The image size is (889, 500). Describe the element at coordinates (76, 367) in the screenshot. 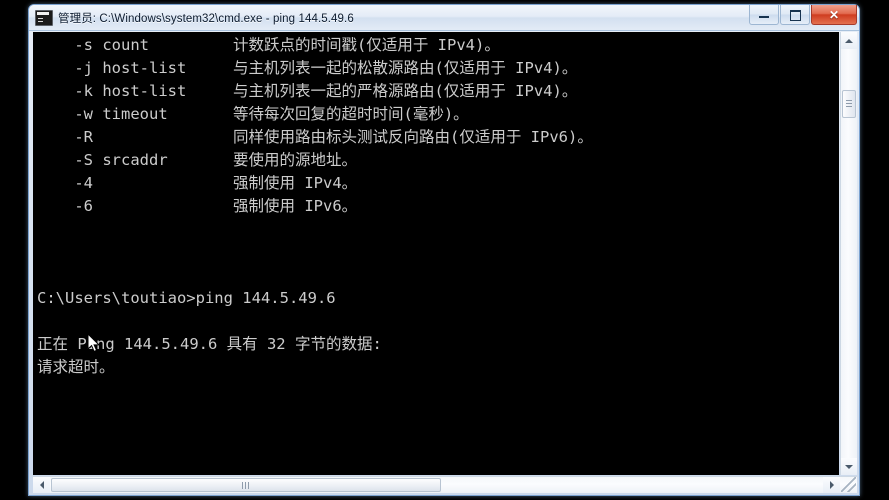

I see `ping-output-line: 请求超时。` at that location.